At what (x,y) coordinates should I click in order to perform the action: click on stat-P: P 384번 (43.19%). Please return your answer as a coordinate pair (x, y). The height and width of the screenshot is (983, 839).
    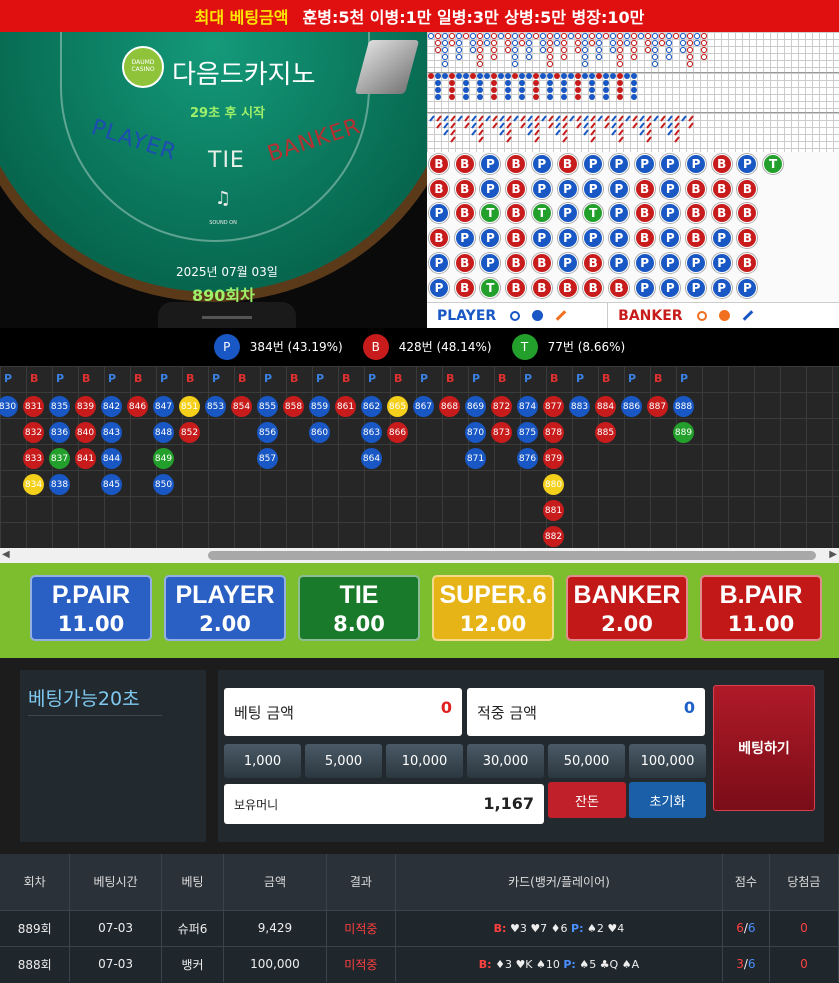
    Looking at the image, I should click on (278, 347).